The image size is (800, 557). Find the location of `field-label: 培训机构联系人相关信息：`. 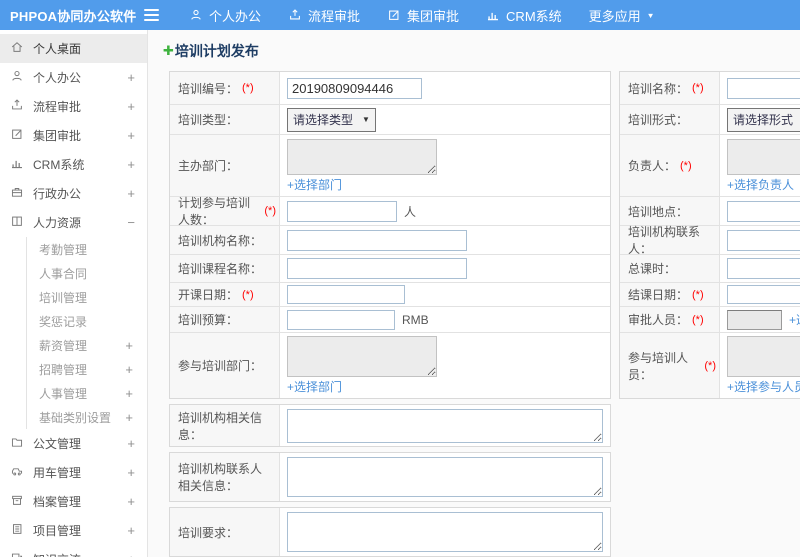

field-label: 培训机构联系人相关信息： is located at coordinates (220, 477).